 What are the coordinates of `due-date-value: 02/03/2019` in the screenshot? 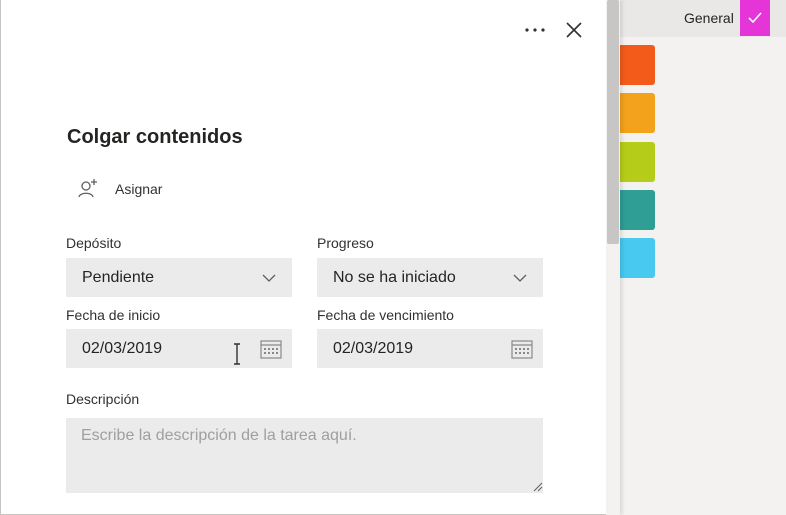 It's located at (373, 348).